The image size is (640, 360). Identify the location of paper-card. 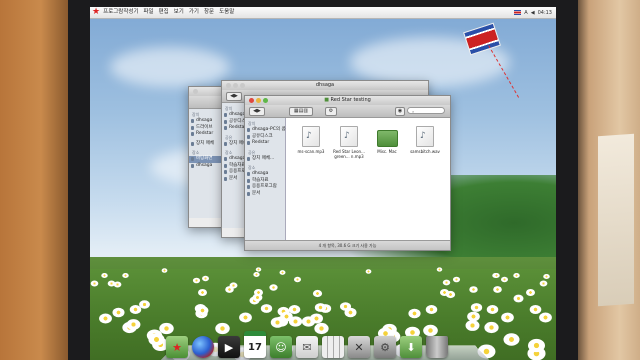
(616, 220).